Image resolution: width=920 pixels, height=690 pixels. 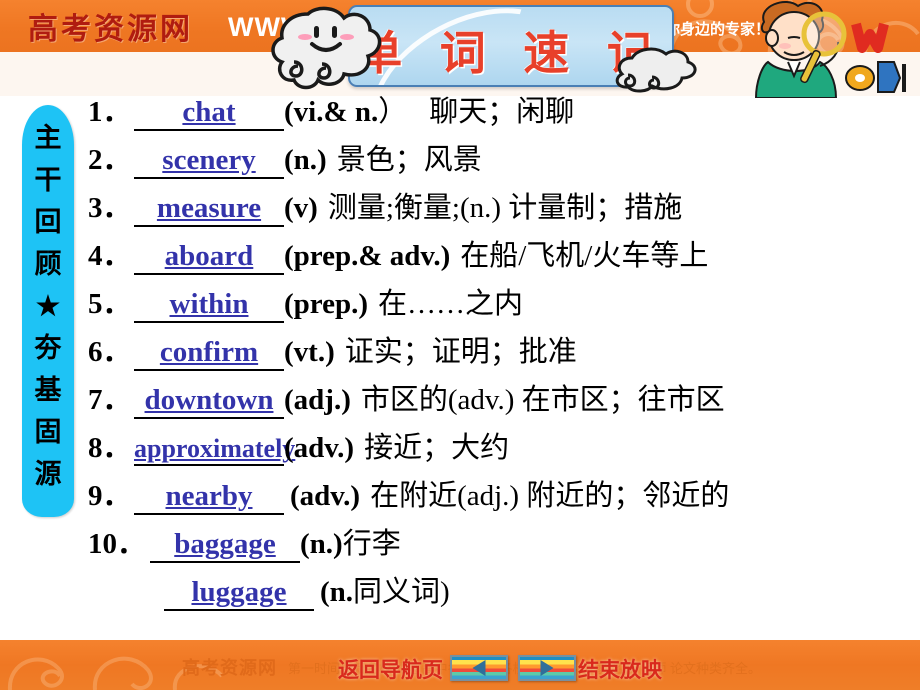 I want to click on word-blank-downtown: downtown, so click(x=209, y=401).